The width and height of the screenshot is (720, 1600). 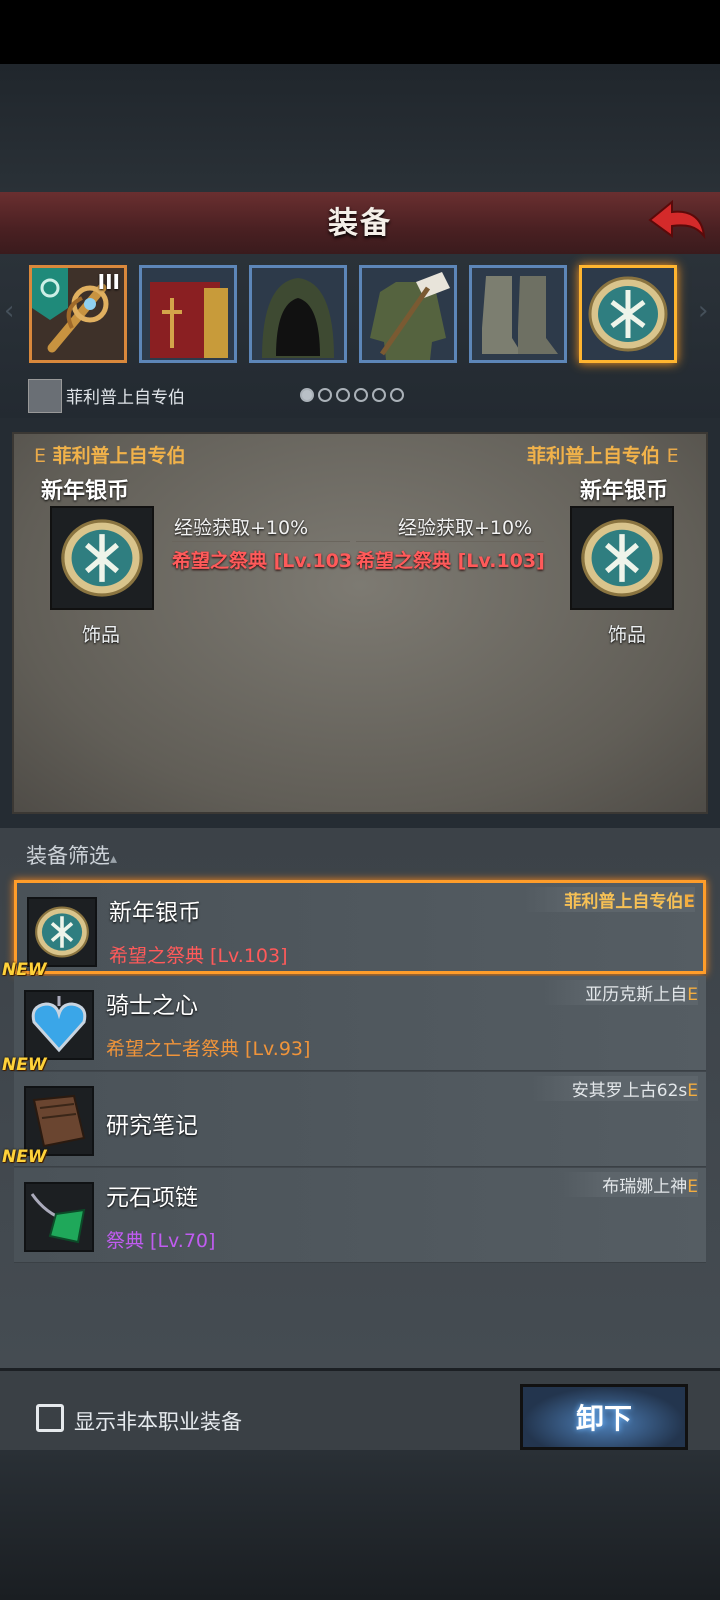 What do you see at coordinates (627, 635) in the screenshot?
I see `compare-right-category: 饰品` at bounding box center [627, 635].